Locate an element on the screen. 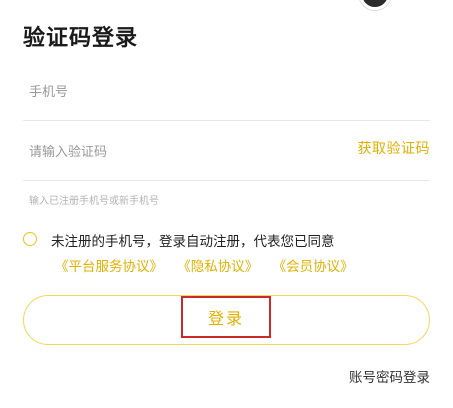  agreement-links: 《平台服务协议》 《隐私协议》 《会员协议》 is located at coordinates (209, 265).